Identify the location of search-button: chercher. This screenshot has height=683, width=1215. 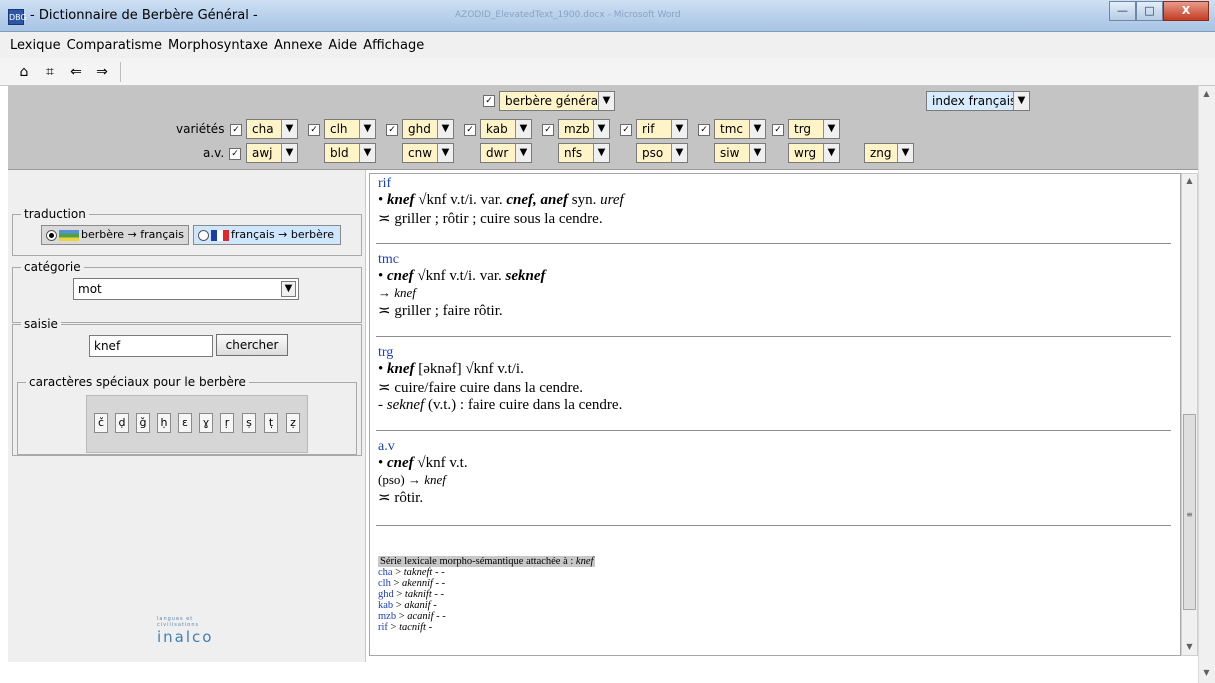
(252, 345).